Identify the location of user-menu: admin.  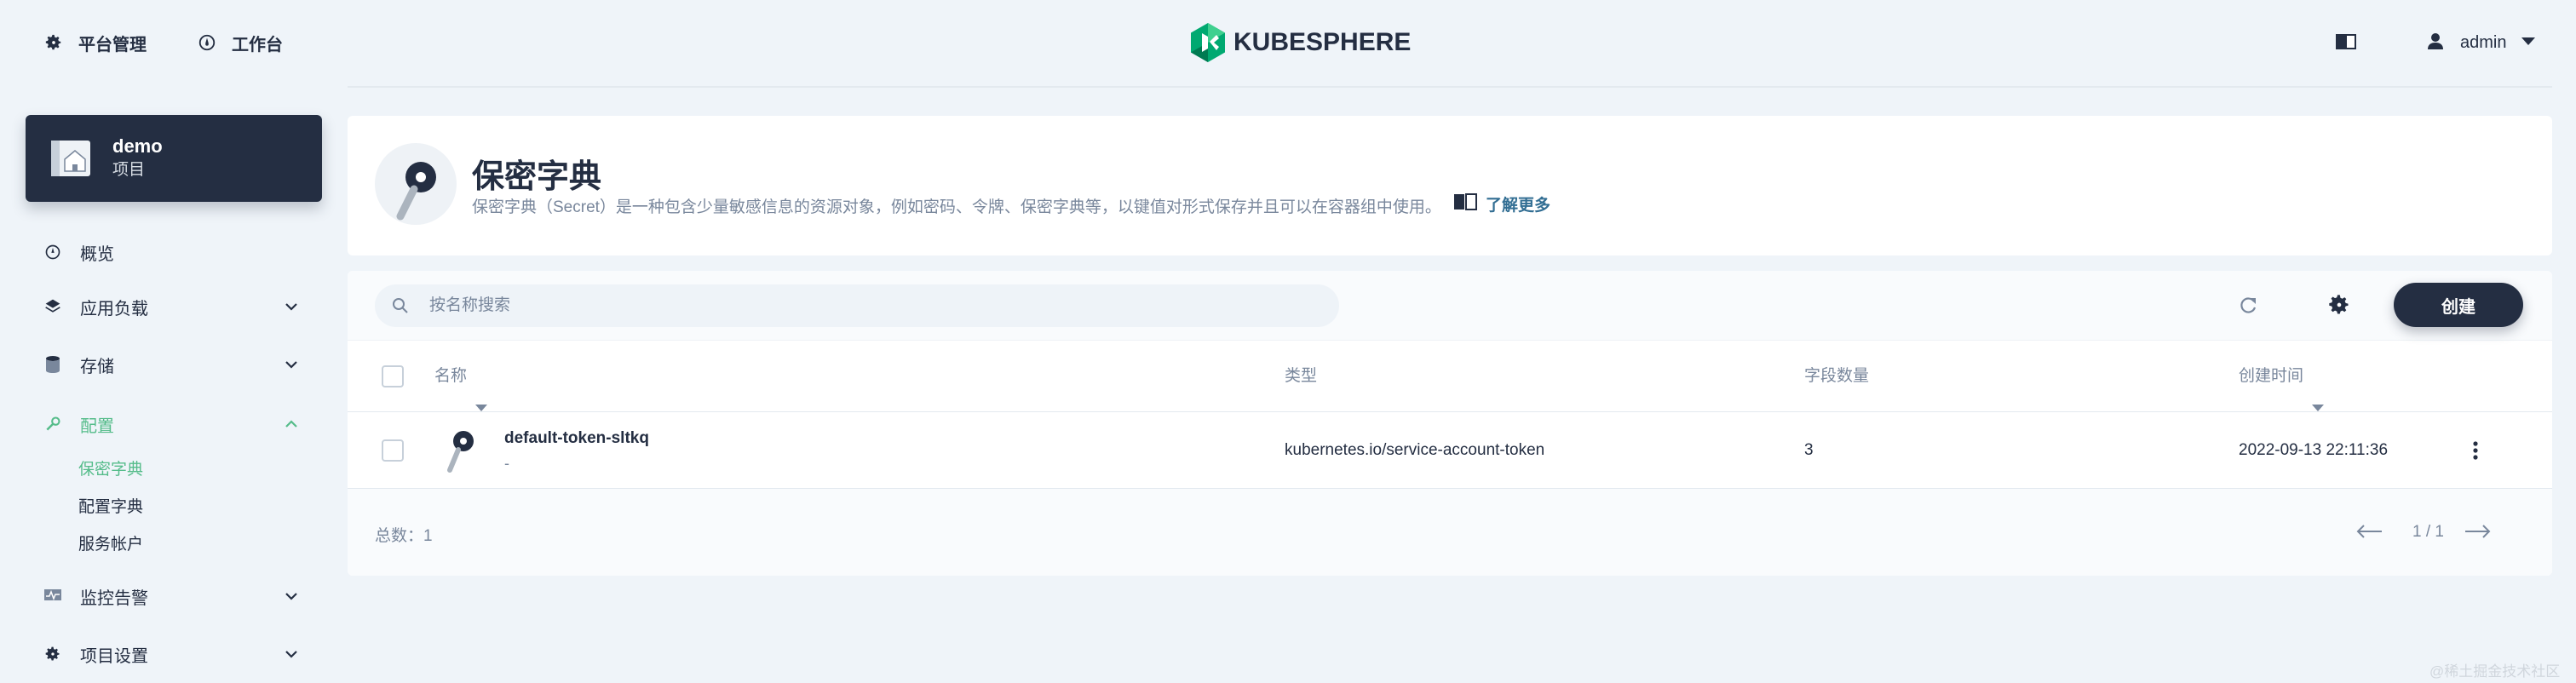
(2482, 43).